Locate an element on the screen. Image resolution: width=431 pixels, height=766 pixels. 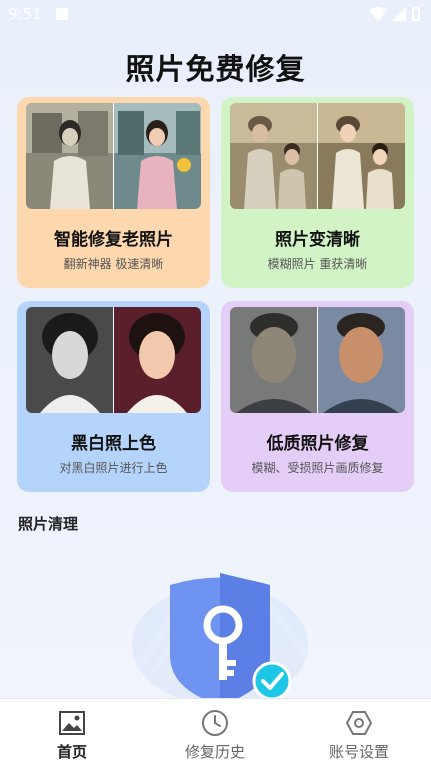
notification-icon is located at coordinates (62, 14).